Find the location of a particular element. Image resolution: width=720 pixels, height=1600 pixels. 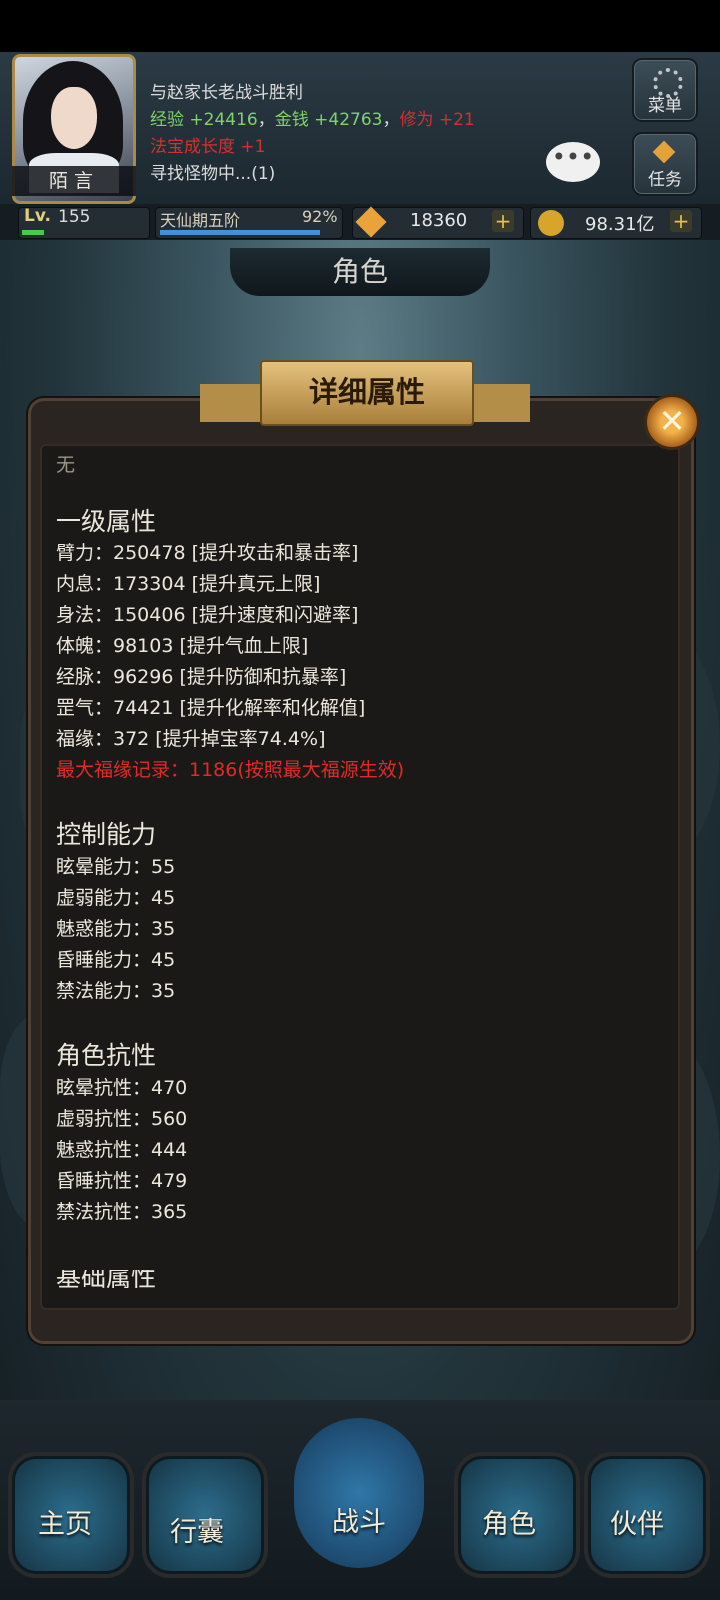

nav-battle-label: 战斗 is located at coordinates (359, 1522).